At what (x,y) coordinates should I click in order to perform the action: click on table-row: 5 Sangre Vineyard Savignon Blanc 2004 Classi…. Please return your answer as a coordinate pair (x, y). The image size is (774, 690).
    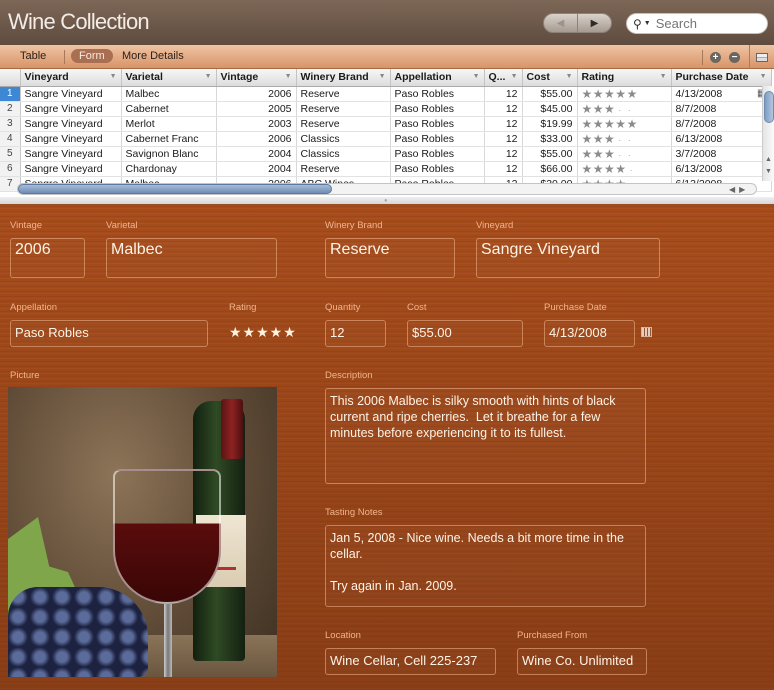
    Looking at the image, I should click on (386, 154).